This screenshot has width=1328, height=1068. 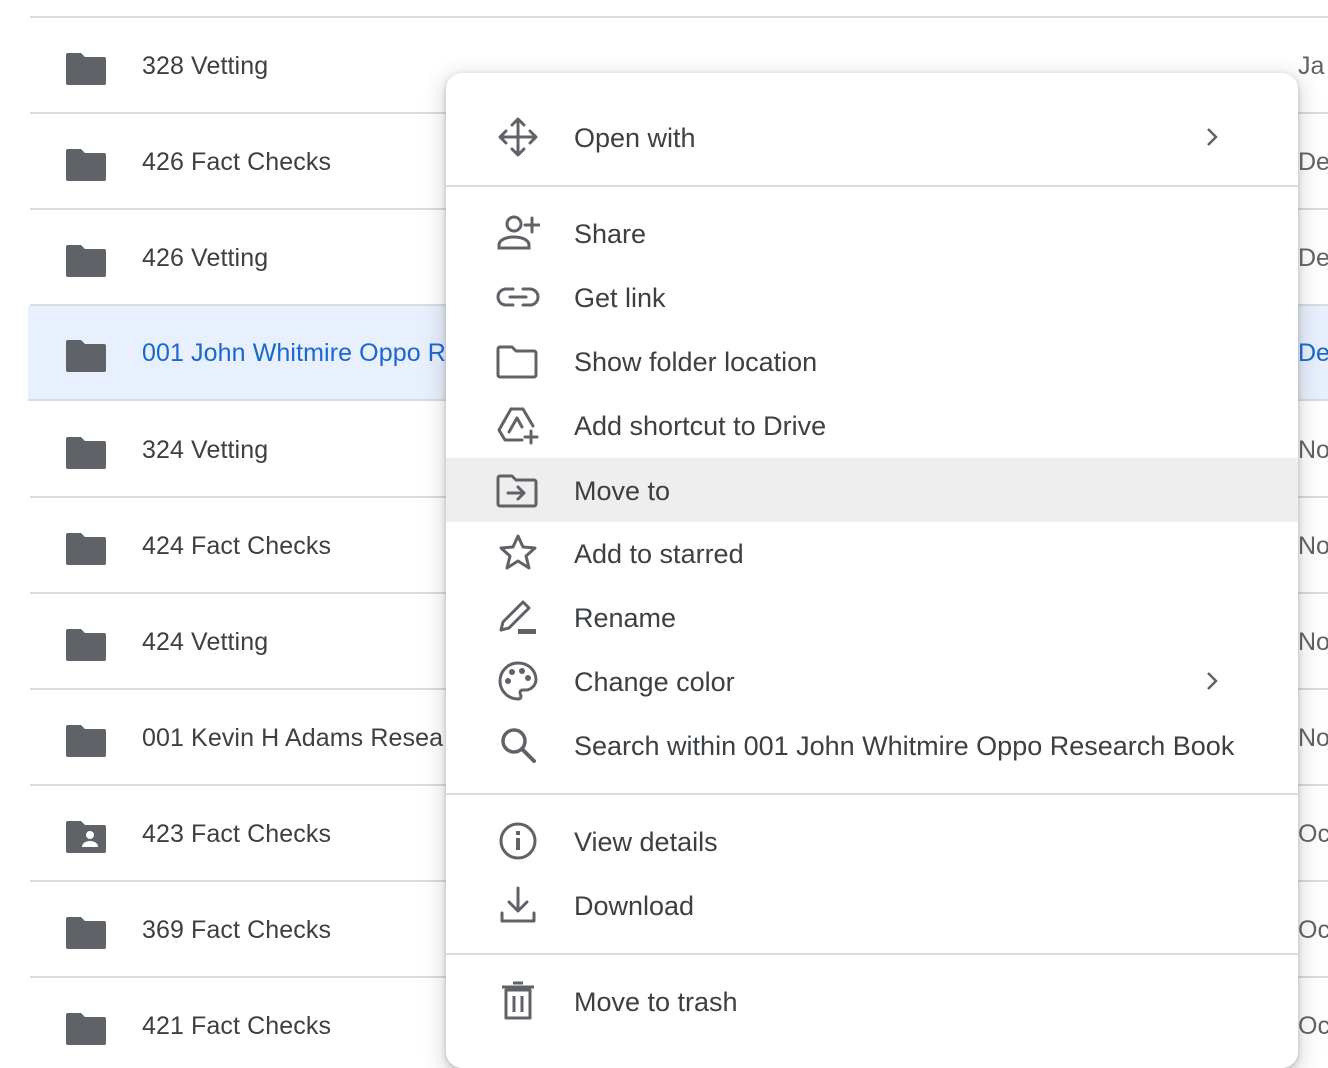 What do you see at coordinates (700, 426) in the screenshot?
I see `menu-item-label: Add shortcut to Drive` at bounding box center [700, 426].